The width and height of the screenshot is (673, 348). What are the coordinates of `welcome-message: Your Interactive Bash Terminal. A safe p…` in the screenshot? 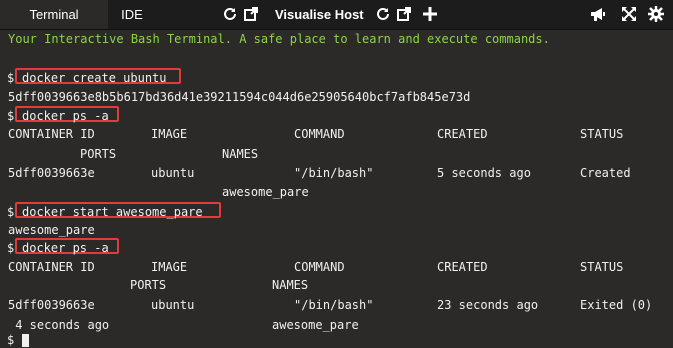 It's located at (279, 39).